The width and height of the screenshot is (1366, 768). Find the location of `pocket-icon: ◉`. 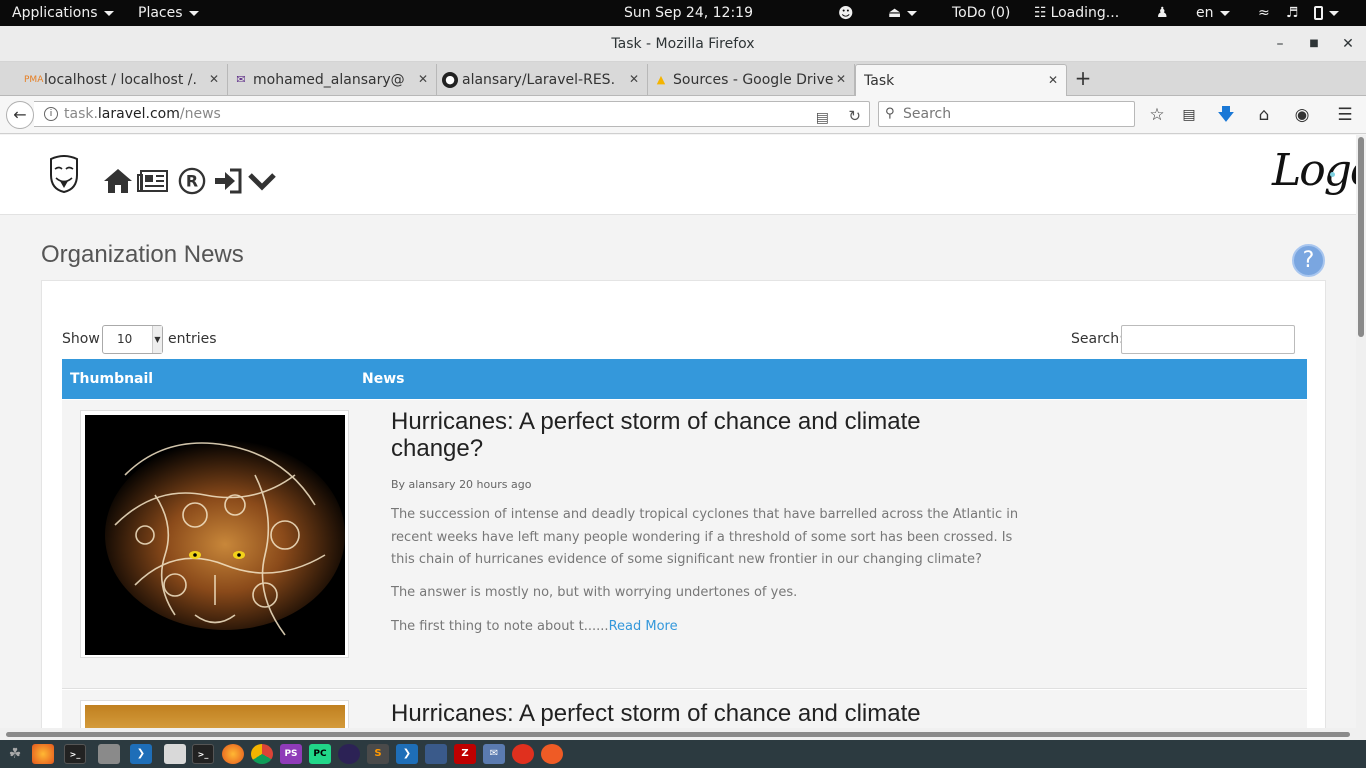

pocket-icon: ◉ is located at coordinates (1302, 115).